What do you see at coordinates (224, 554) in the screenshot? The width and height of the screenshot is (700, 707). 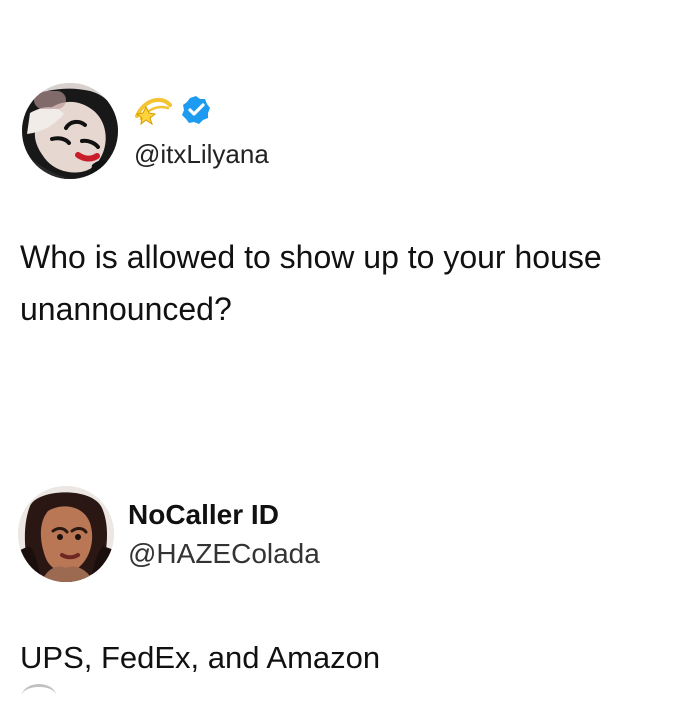 I see `user-handle: @HAZEColada` at bounding box center [224, 554].